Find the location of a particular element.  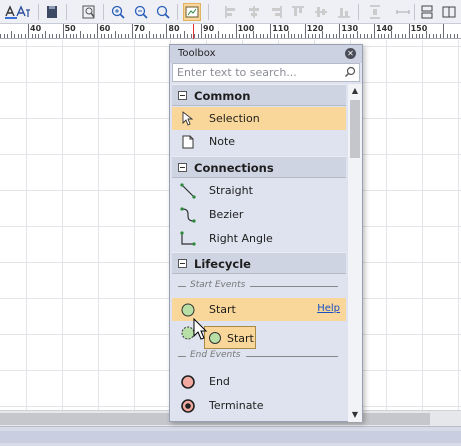

notes-icon is located at coordinates (52, 12).